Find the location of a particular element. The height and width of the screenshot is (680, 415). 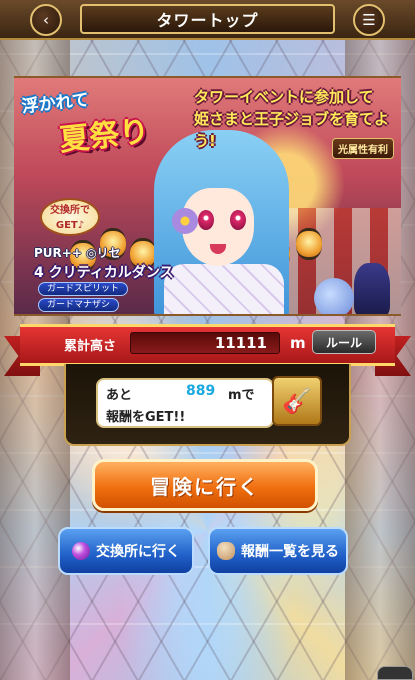

guitar-icon: 🎸 is located at coordinates (297, 401).